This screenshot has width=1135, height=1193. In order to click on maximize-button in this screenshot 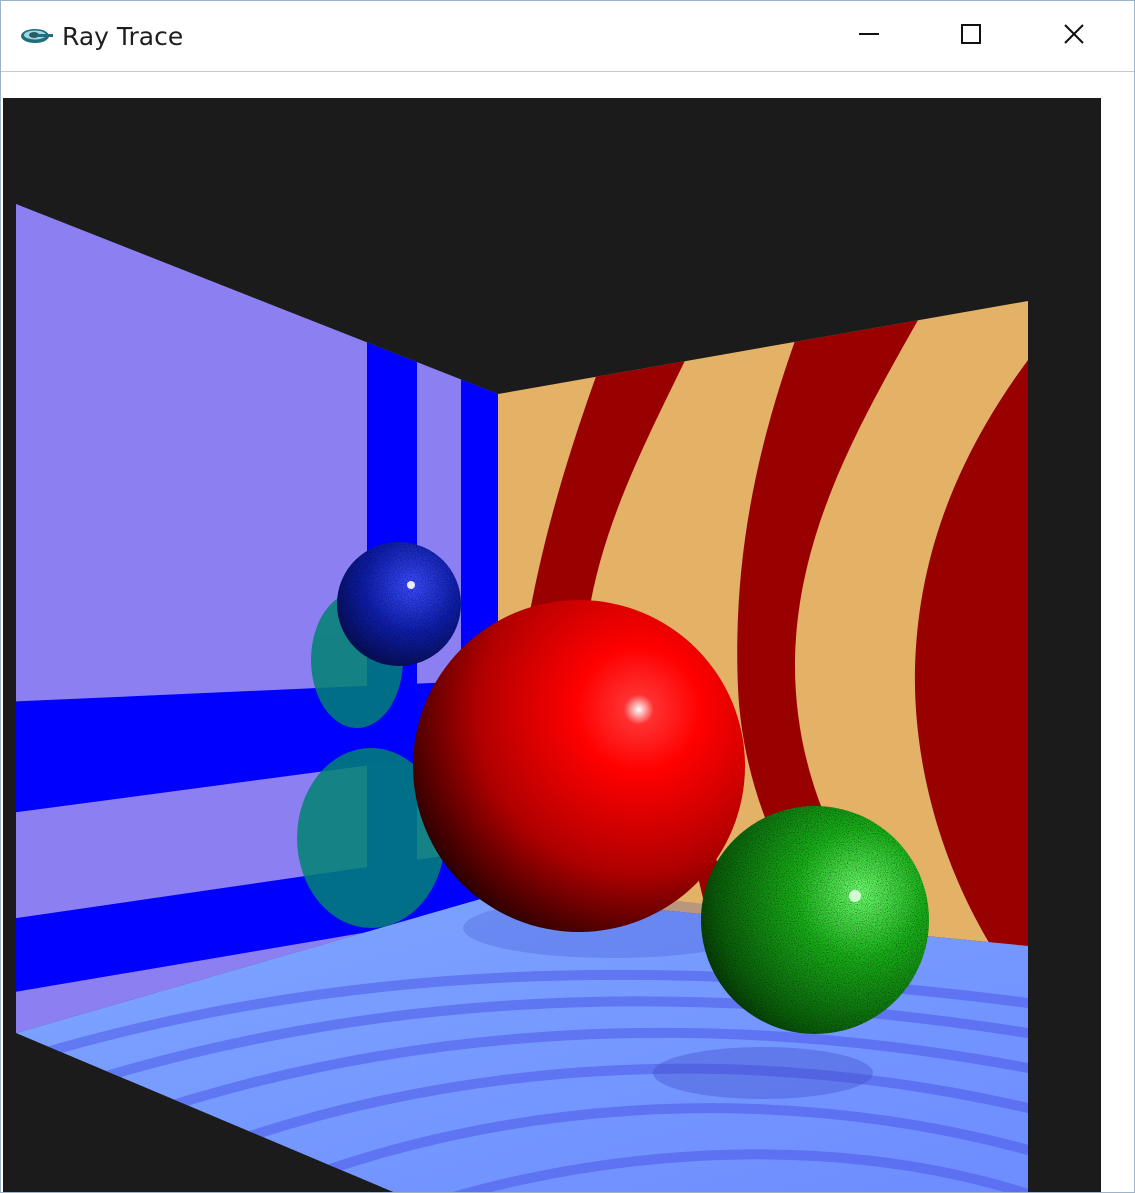, I will do `click(971, 36)`.